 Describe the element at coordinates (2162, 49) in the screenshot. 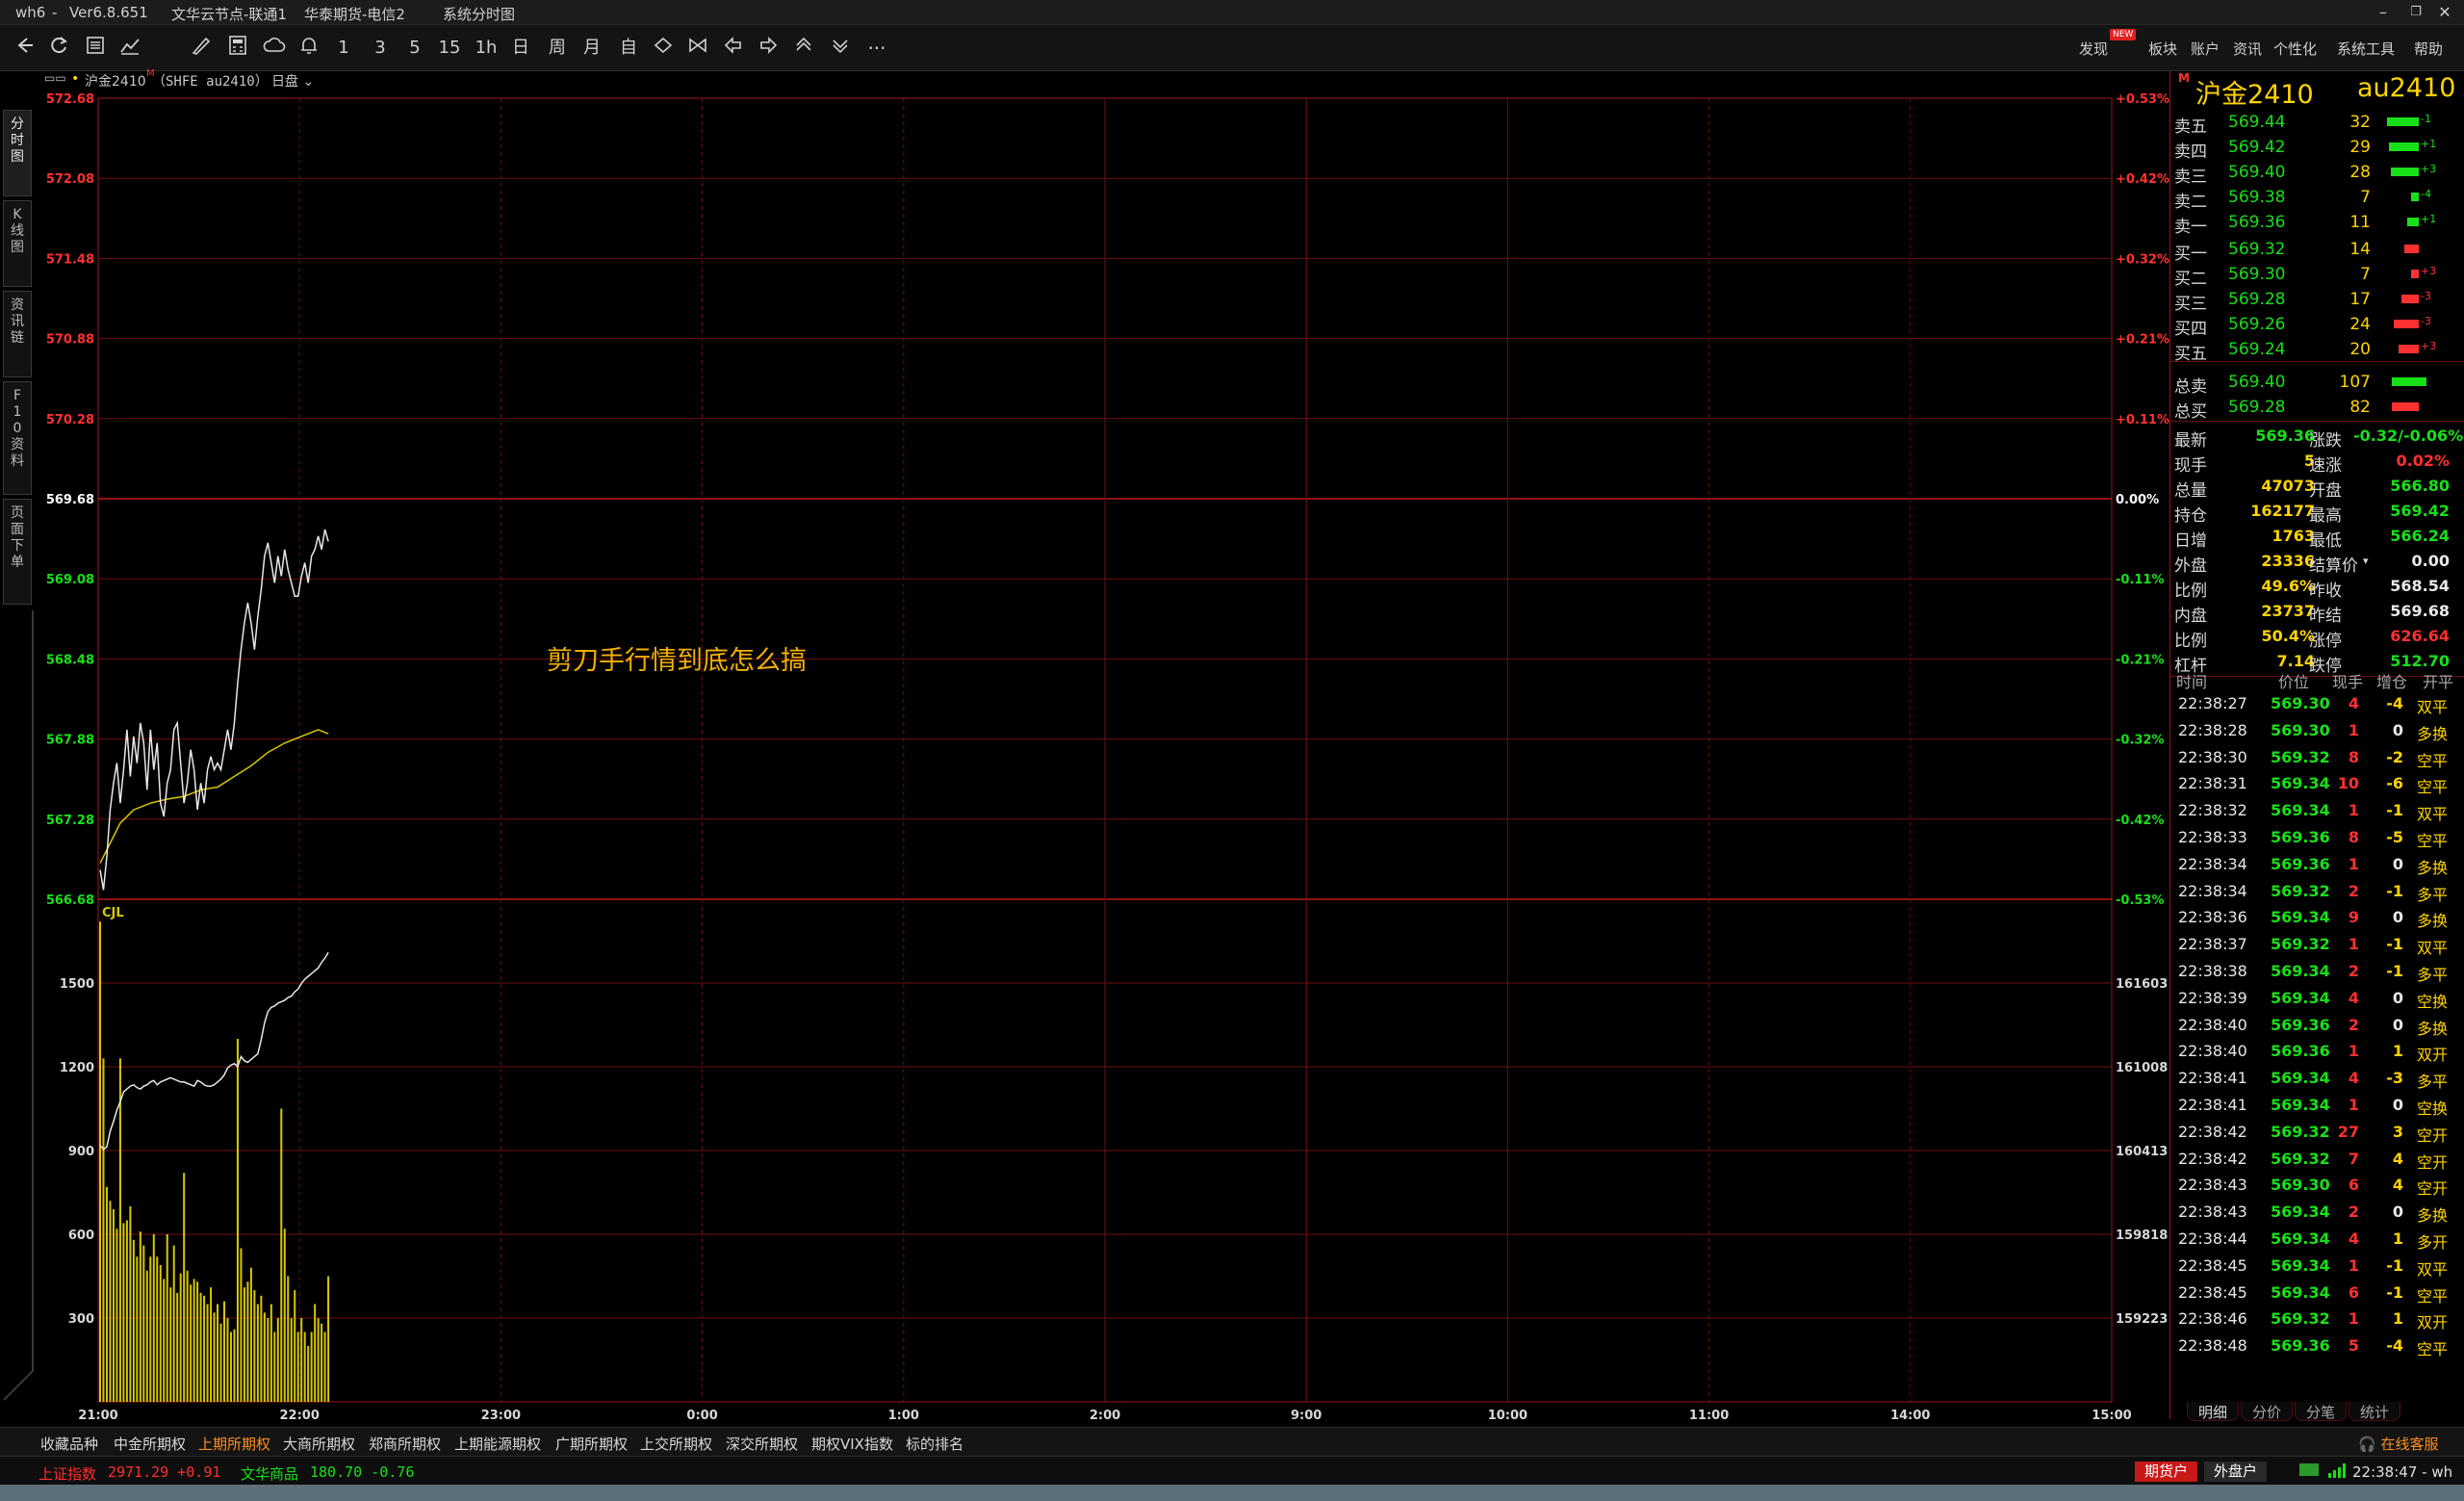

I see `menu-sectors: 板块` at that location.